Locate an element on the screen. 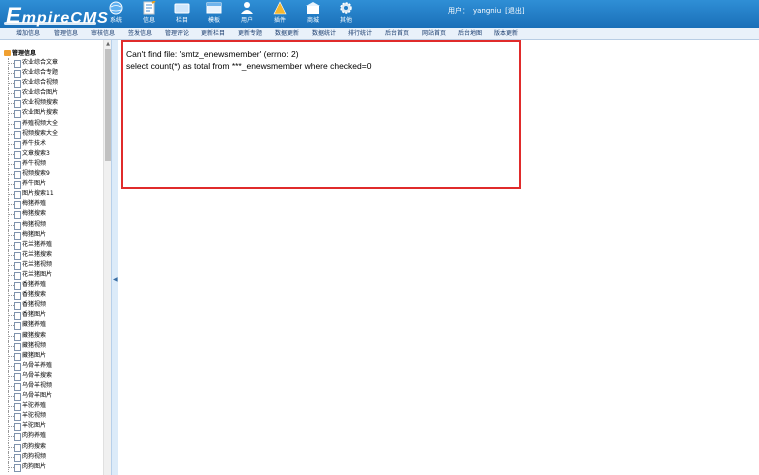  tree-item: 乌骨羊养殖 is located at coordinates (51, 365).